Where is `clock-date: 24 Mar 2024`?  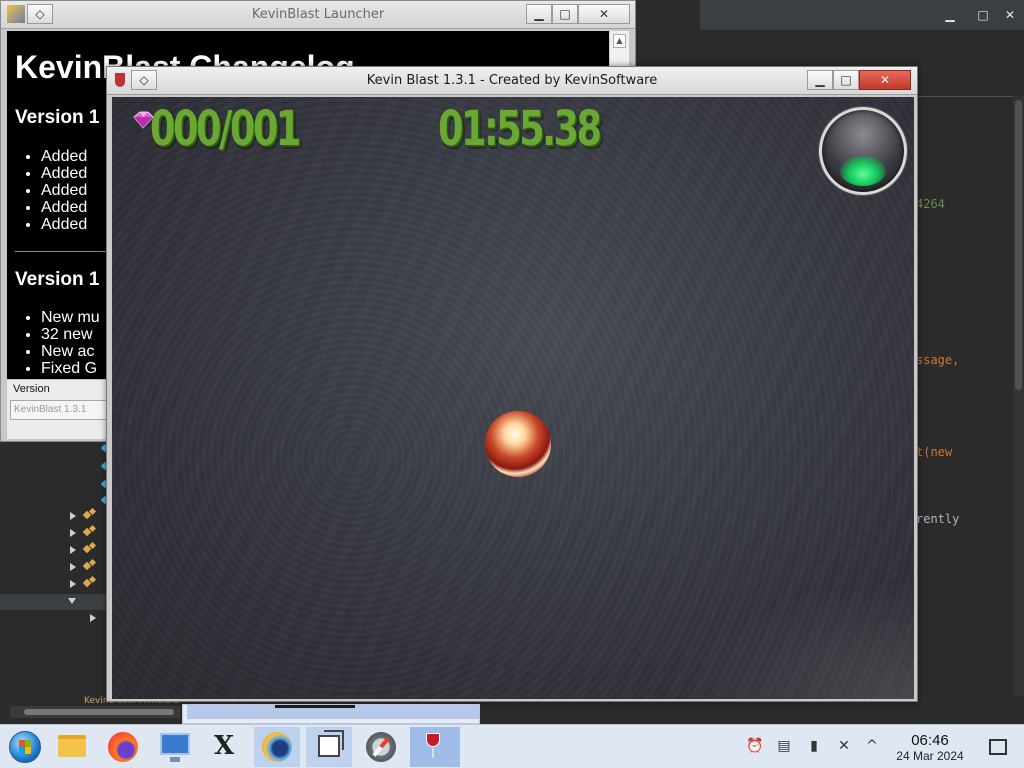
clock-date: 24 Mar 2024 is located at coordinates (930, 756).